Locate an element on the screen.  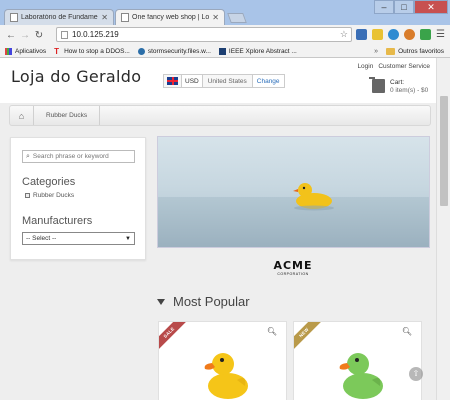
browser-toolbar: ← → ↻ 10.0.125.219 ☆ ☰ is located at coordinates (225, 35).